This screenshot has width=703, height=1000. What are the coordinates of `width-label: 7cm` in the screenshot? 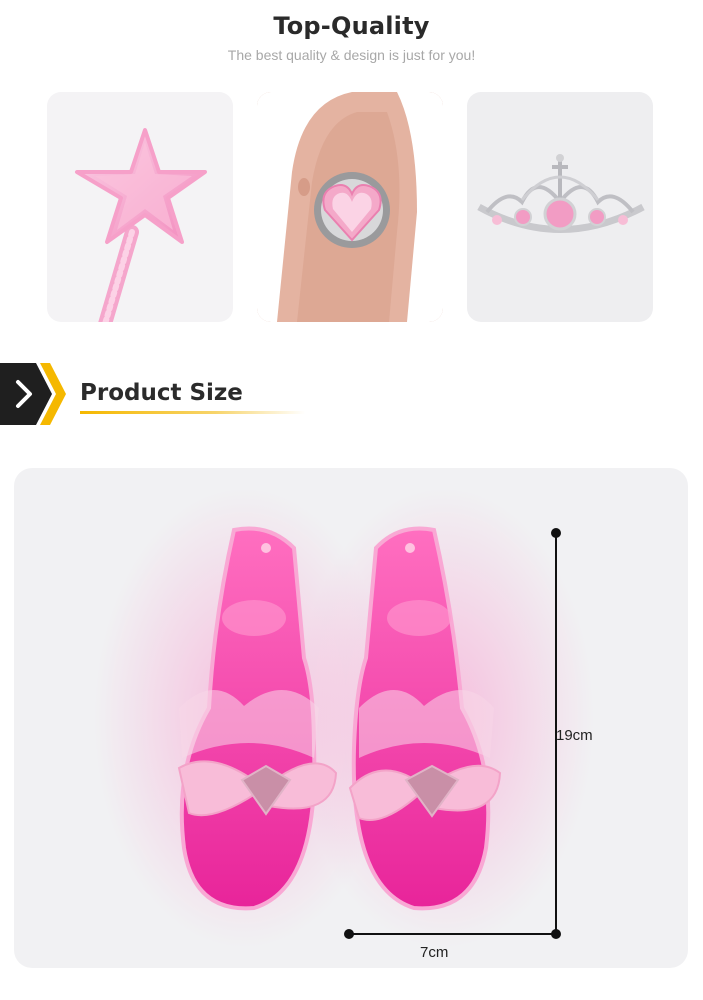 It's located at (434, 952).